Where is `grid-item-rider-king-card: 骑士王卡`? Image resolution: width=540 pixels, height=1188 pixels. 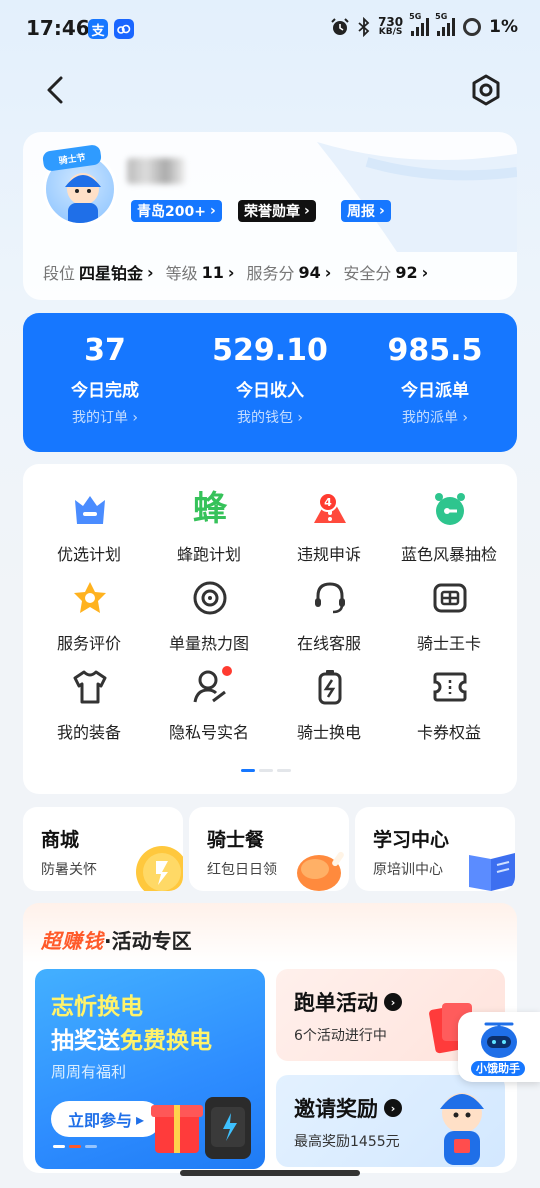
grid-item-rider-king-card: 骑士王卡 is located at coordinates (449, 603).